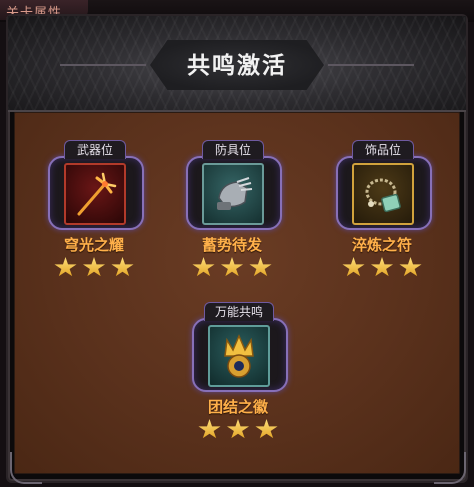  Describe the element at coordinates (237, 66) in the screenshot. I see `dialog-title: 共鸣激活` at that location.